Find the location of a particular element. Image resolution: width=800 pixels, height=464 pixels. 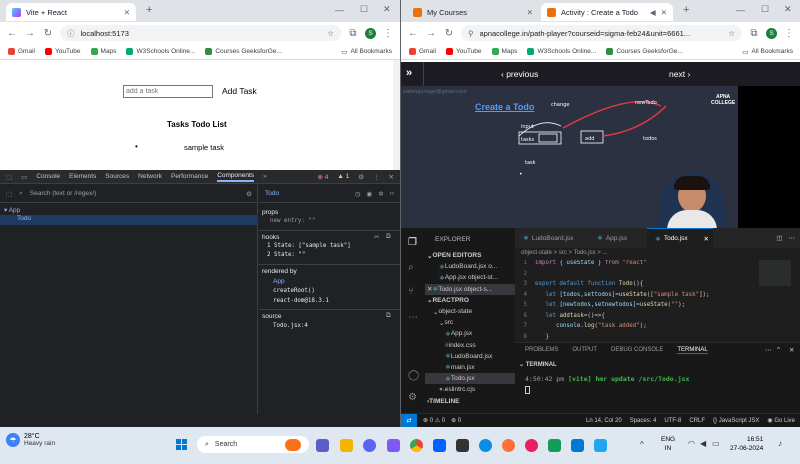

back-icon: ← is located at coordinates (413, 33).